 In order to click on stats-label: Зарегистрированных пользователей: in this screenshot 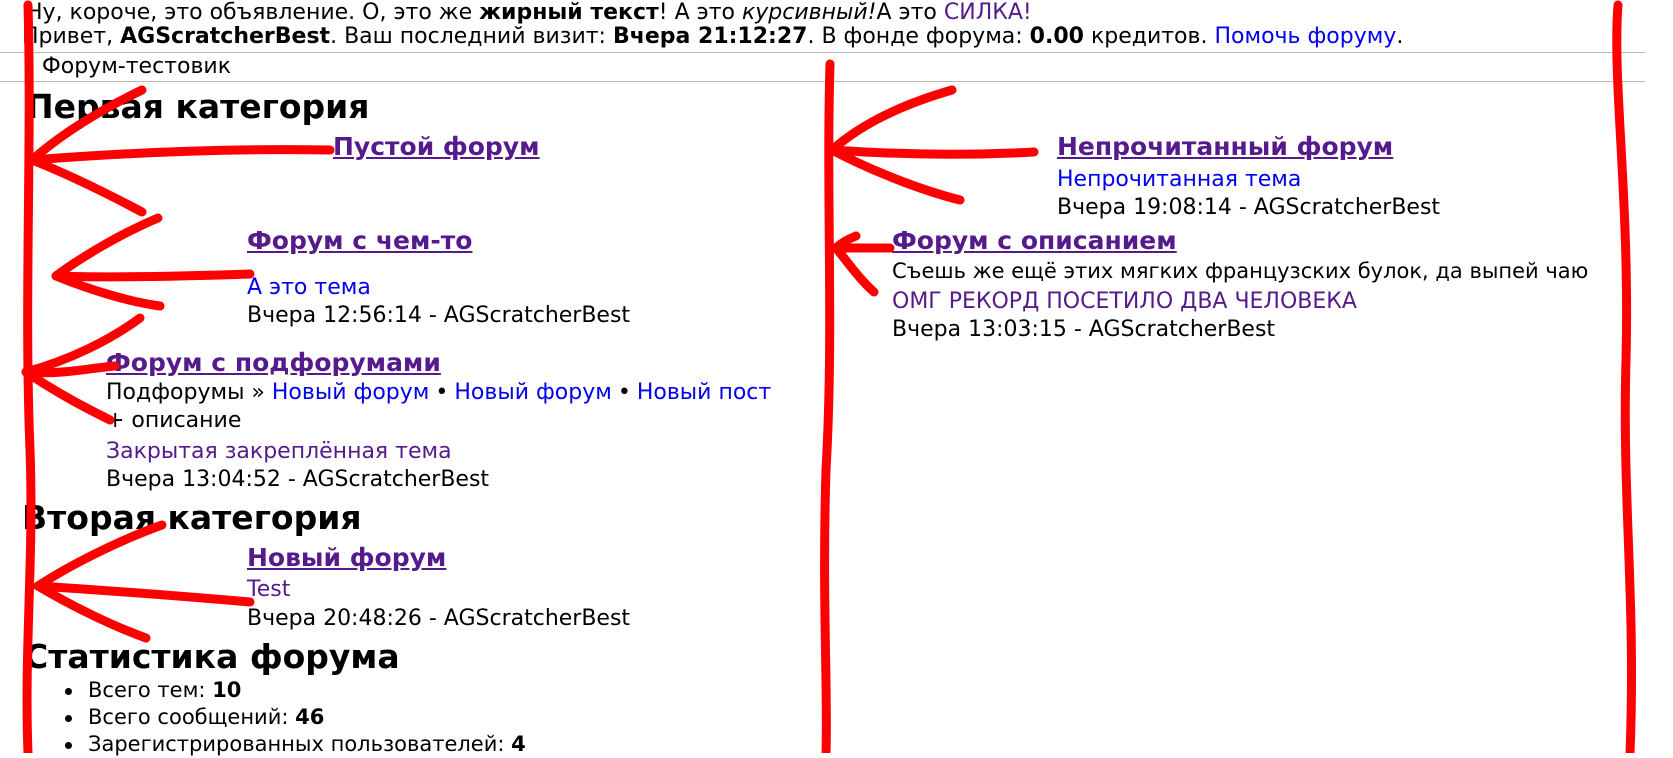, I will do `click(300, 744)`.